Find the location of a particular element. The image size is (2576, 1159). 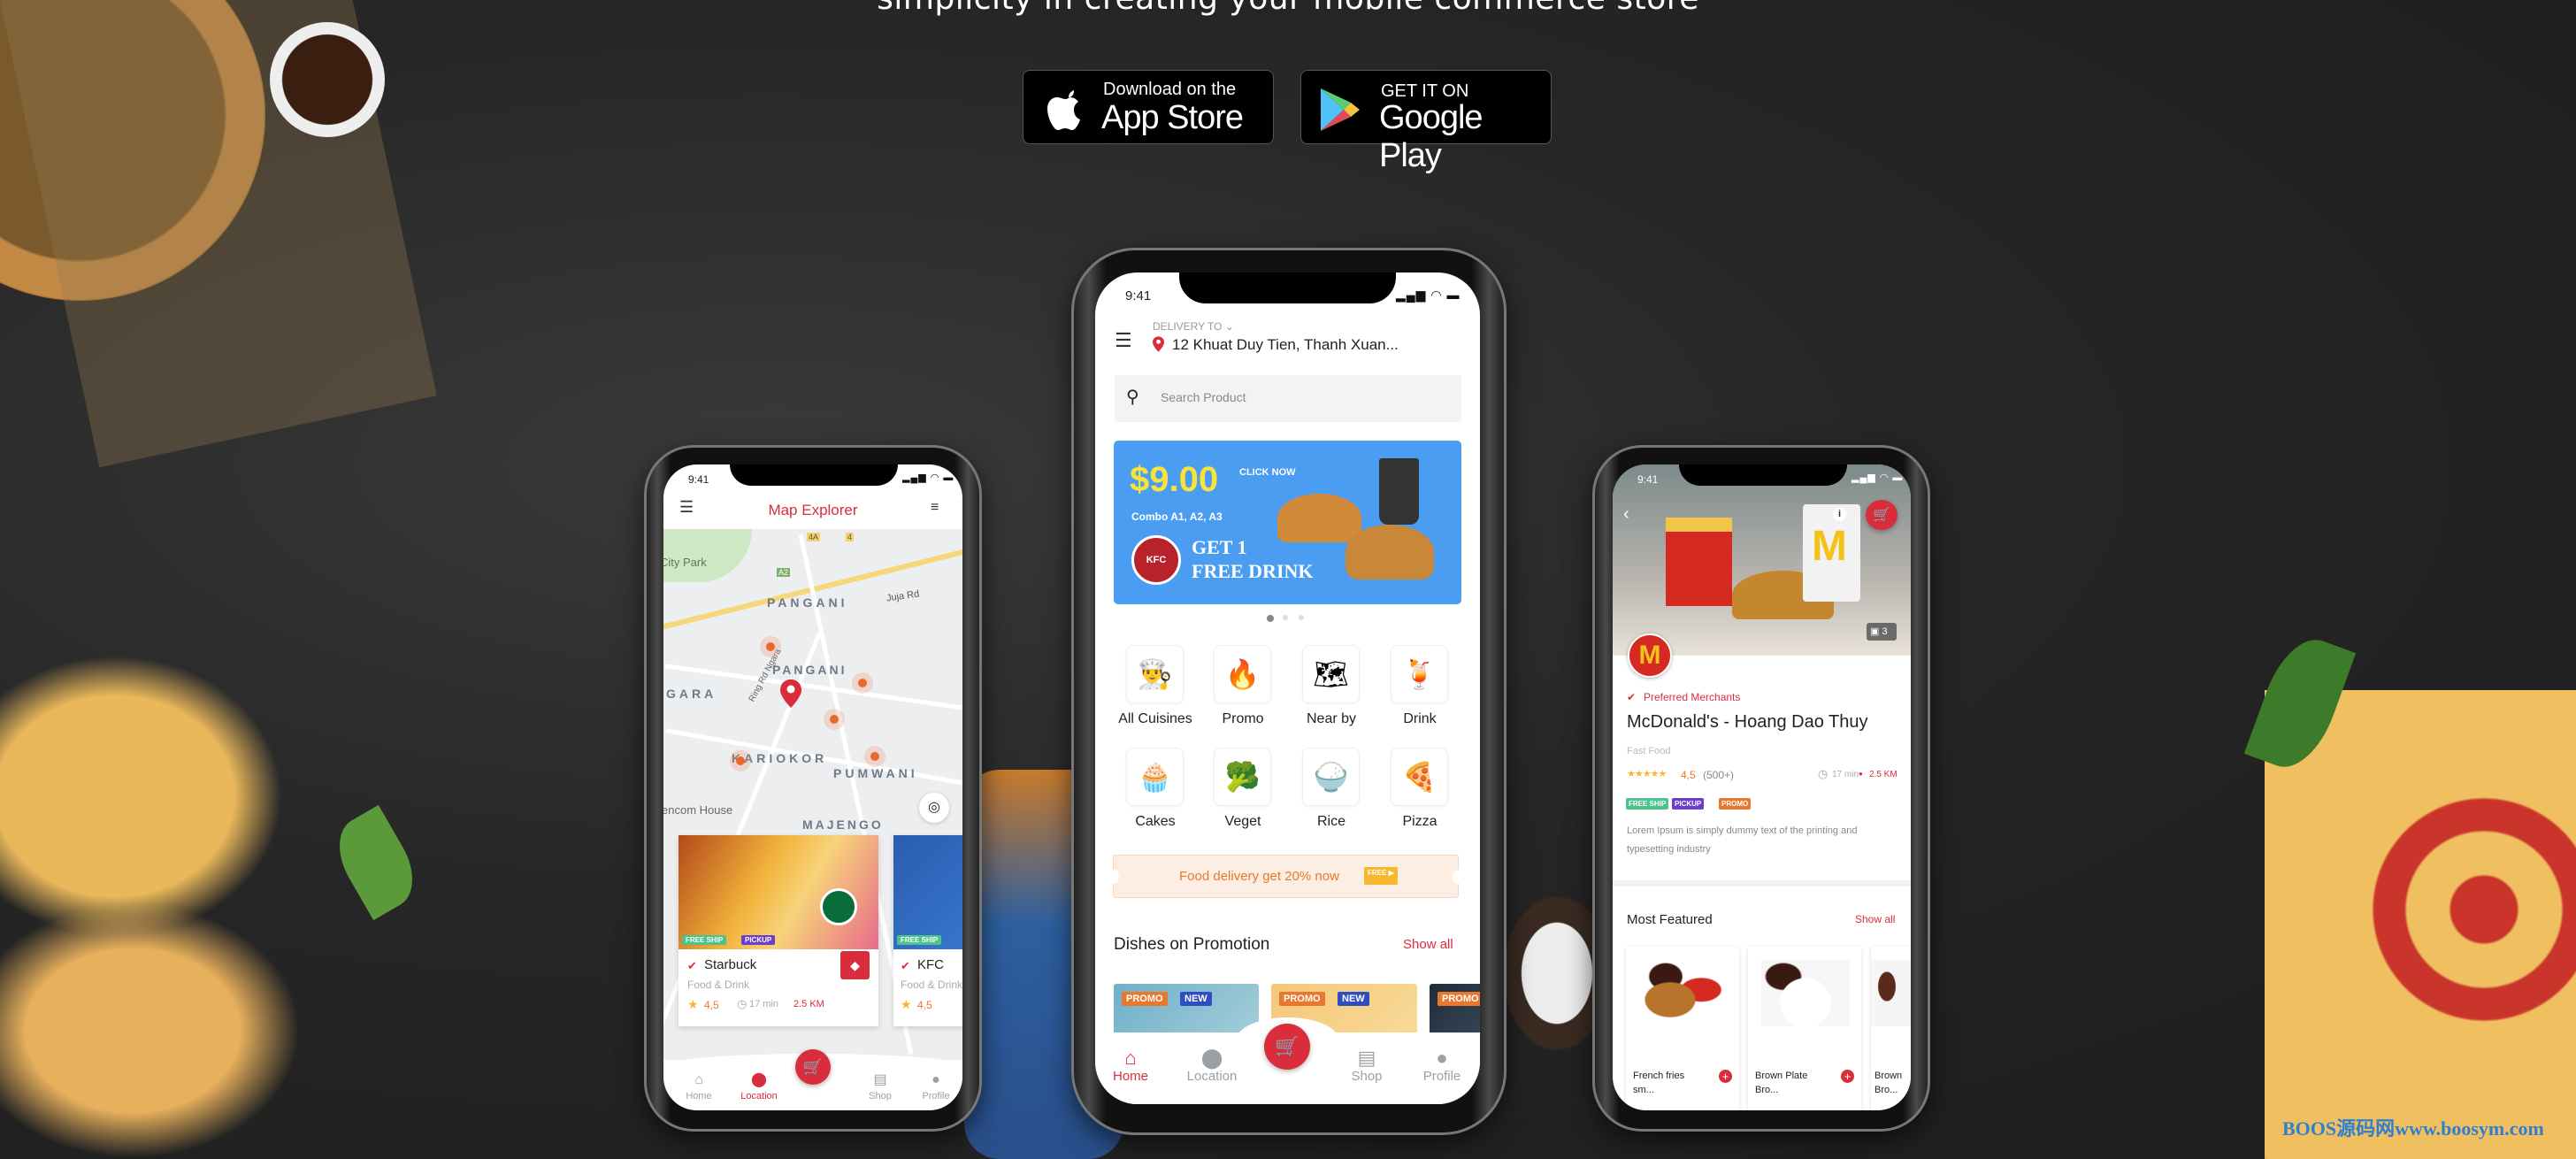

section-divider is located at coordinates (1762, 884).